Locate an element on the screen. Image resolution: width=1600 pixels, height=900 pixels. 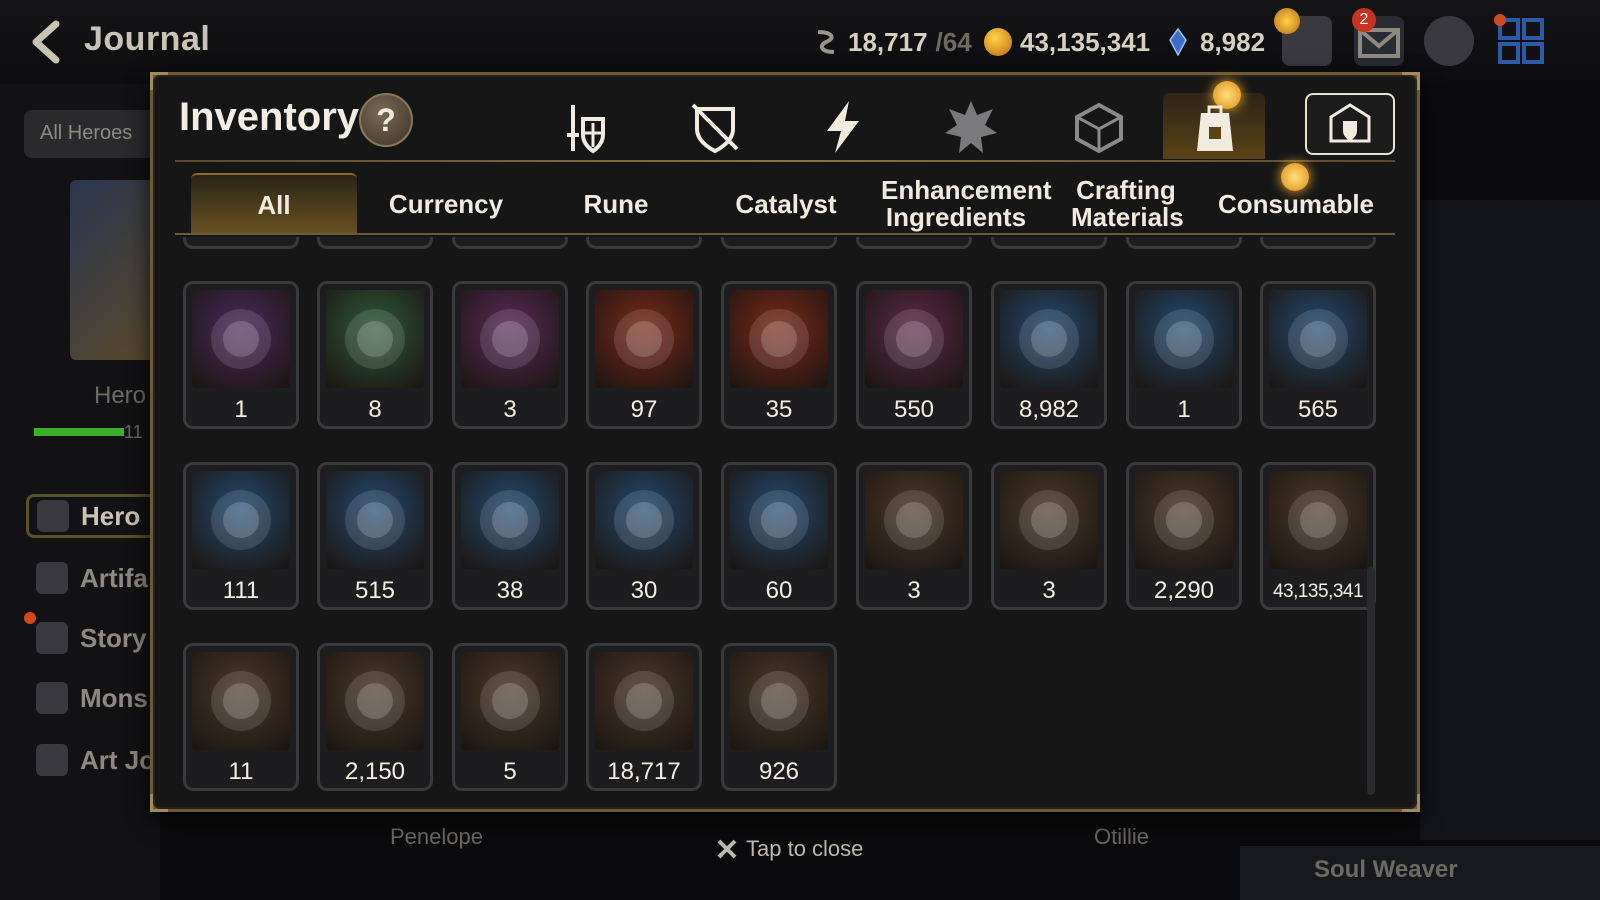
item-quantity: 60 is located at coordinates (779, 590).